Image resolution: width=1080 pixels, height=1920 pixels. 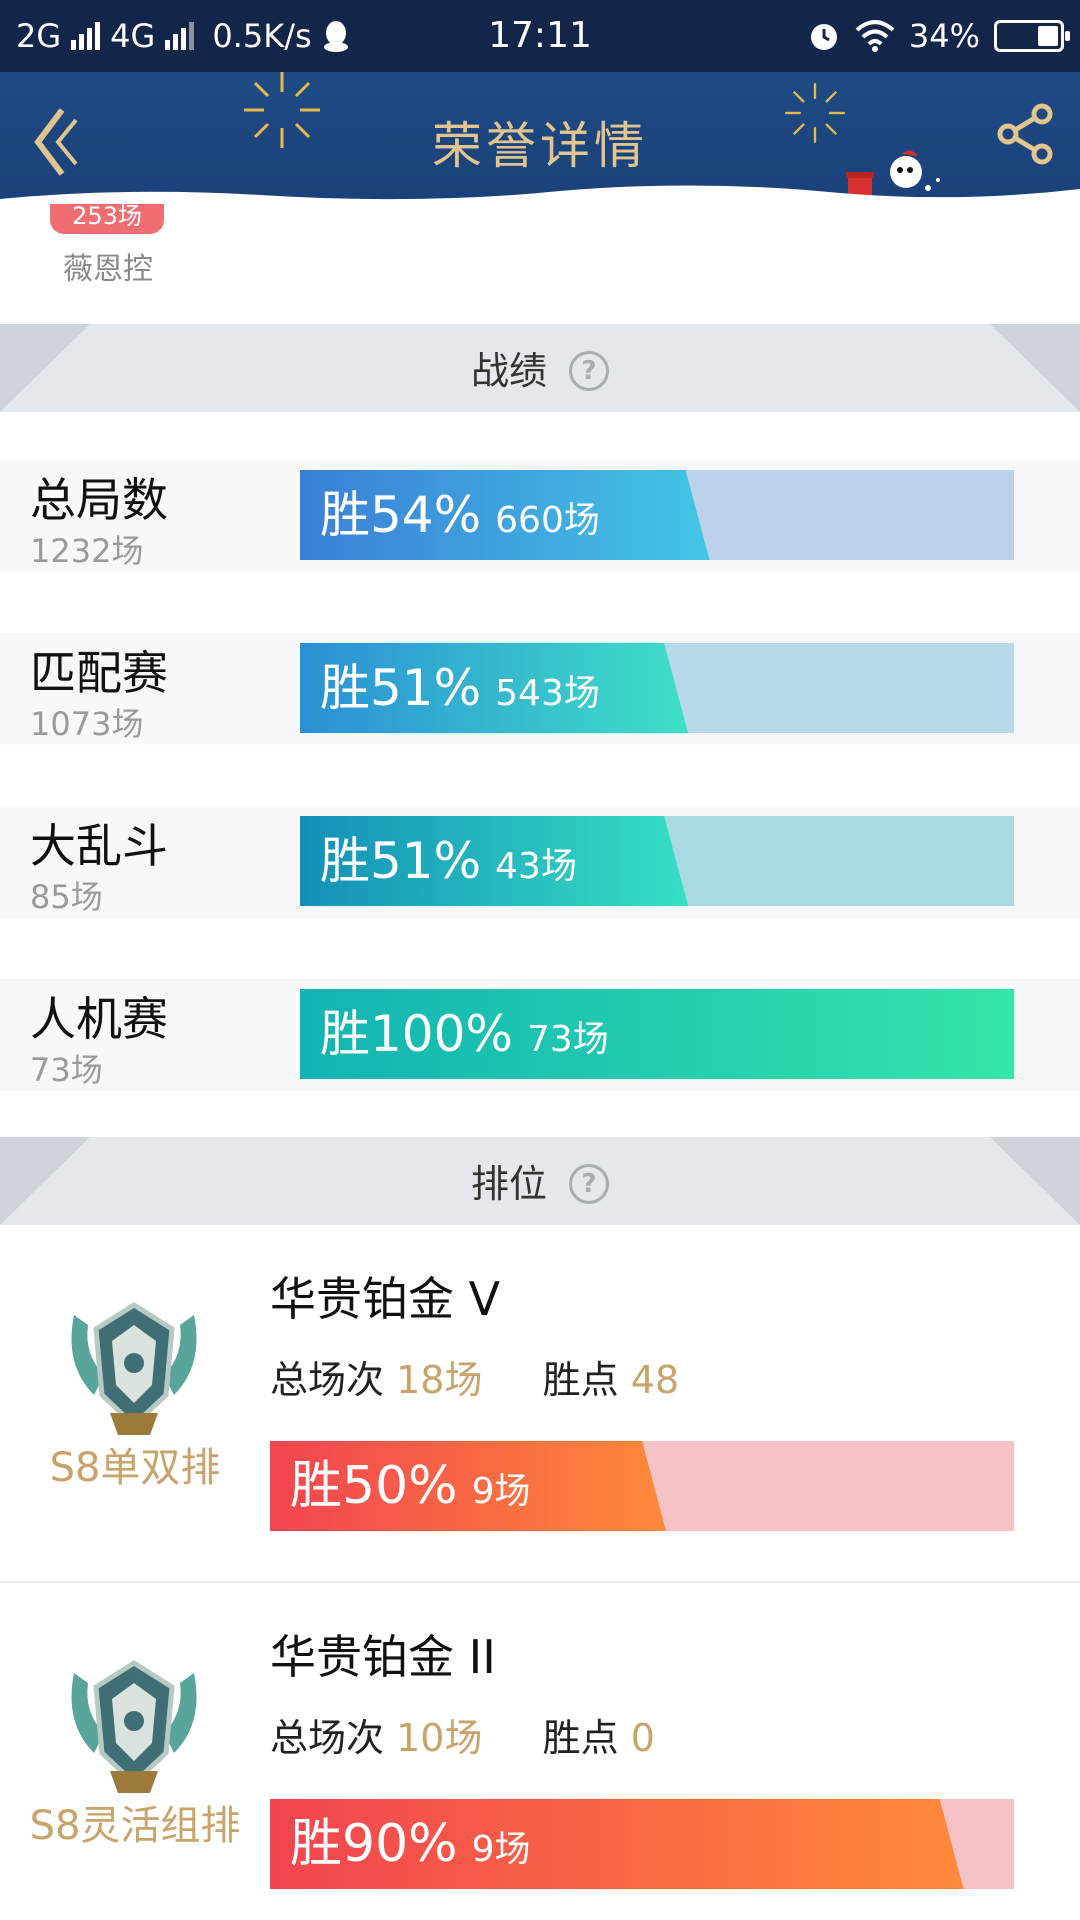 What do you see at coordinates (66, 1070) in the screenshot?
I see `stat-total-games: 73场` at bounding box center [66, 1070].